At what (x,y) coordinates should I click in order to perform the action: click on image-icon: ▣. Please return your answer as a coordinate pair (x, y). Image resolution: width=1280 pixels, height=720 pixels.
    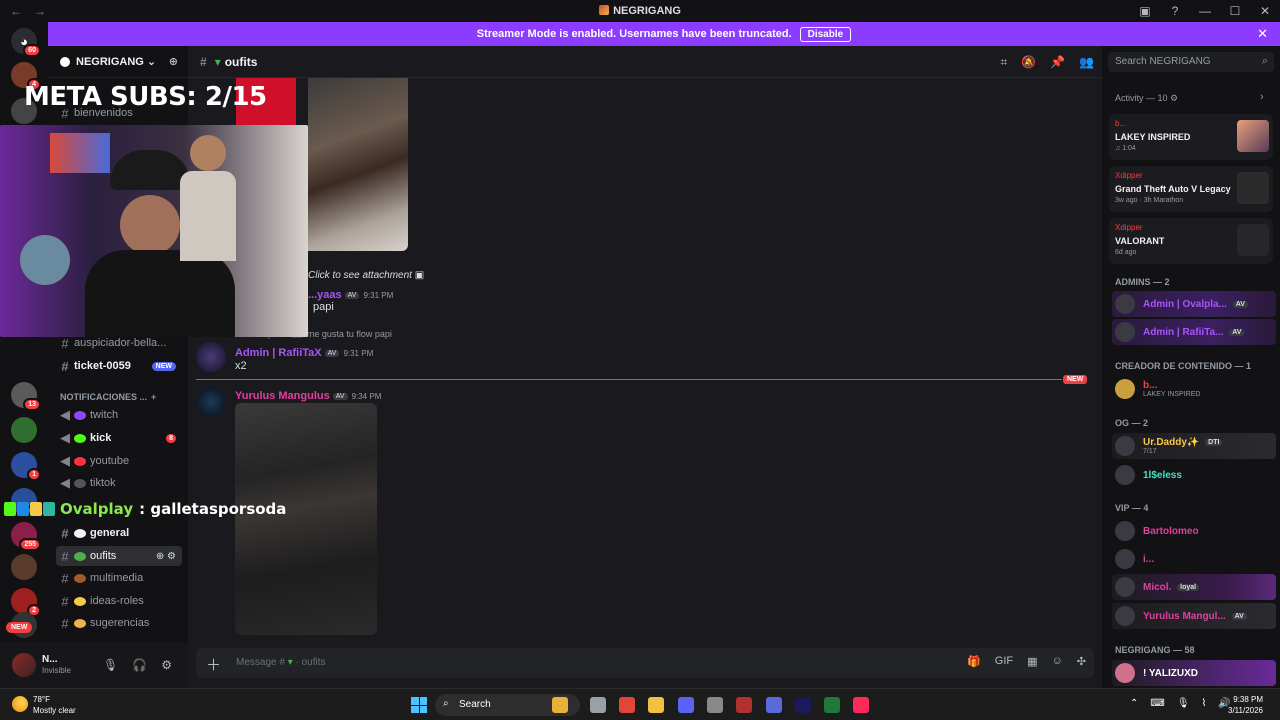
    Looking at the image, I should click on (419, 275).